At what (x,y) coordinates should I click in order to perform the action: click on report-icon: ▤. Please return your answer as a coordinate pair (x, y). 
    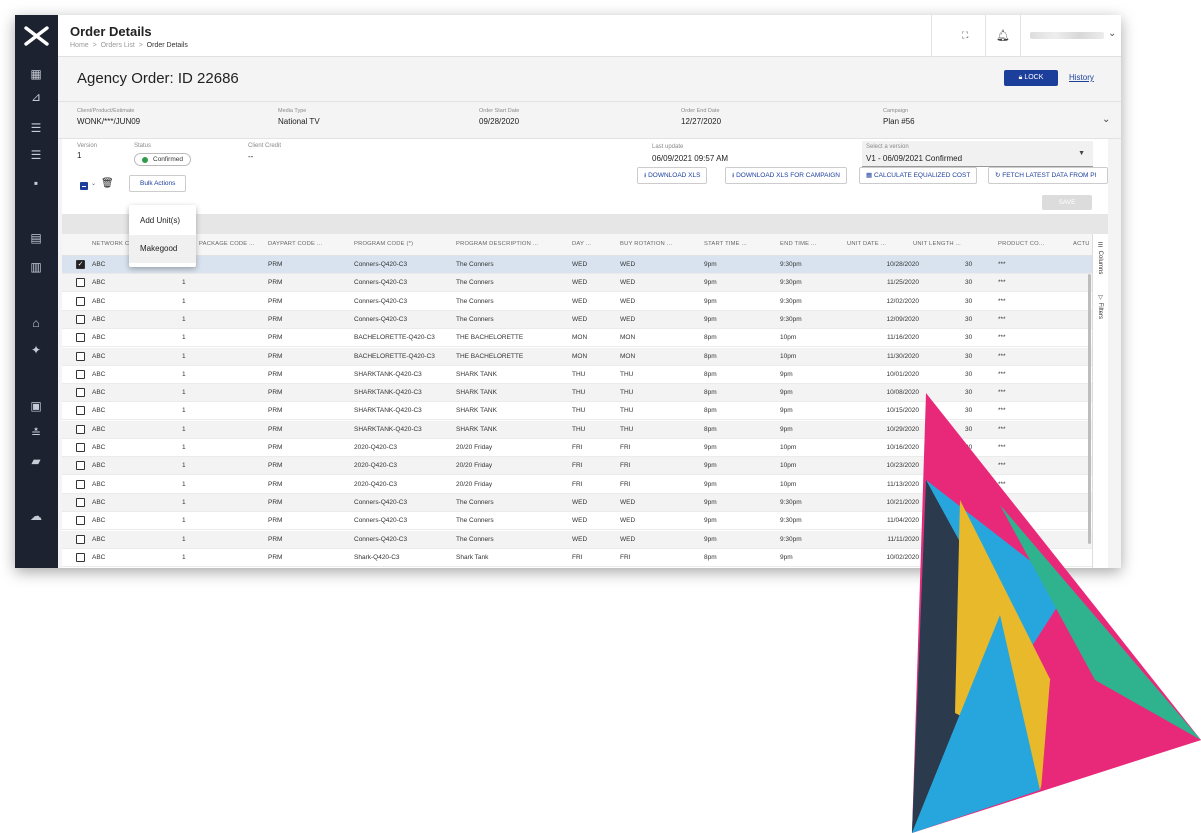
    Looking at the image, I should click on (36, 238).